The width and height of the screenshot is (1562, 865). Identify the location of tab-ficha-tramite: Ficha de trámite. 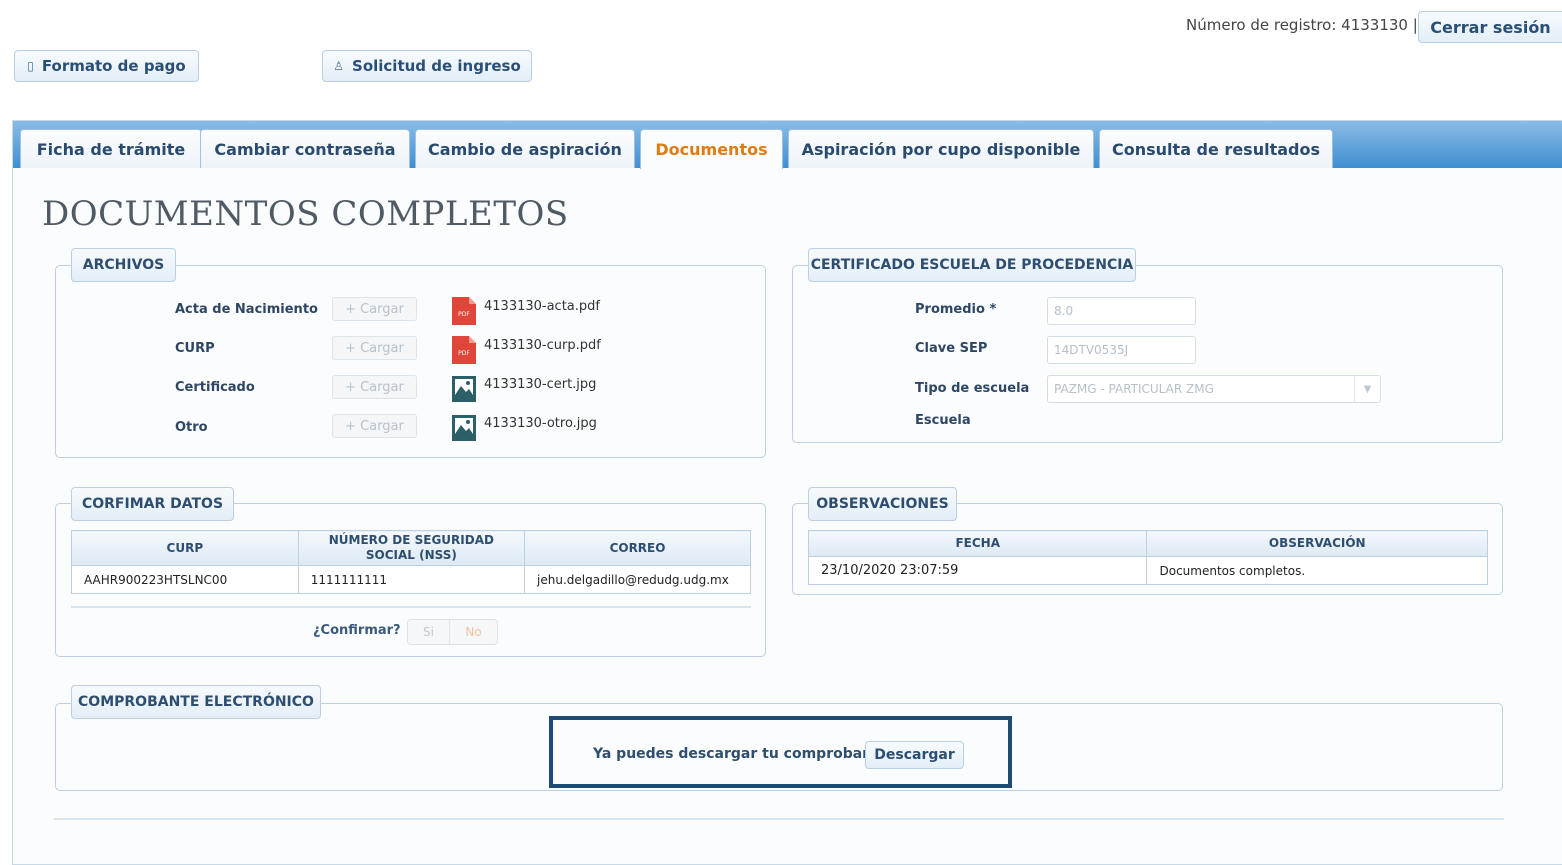
(111, 148).